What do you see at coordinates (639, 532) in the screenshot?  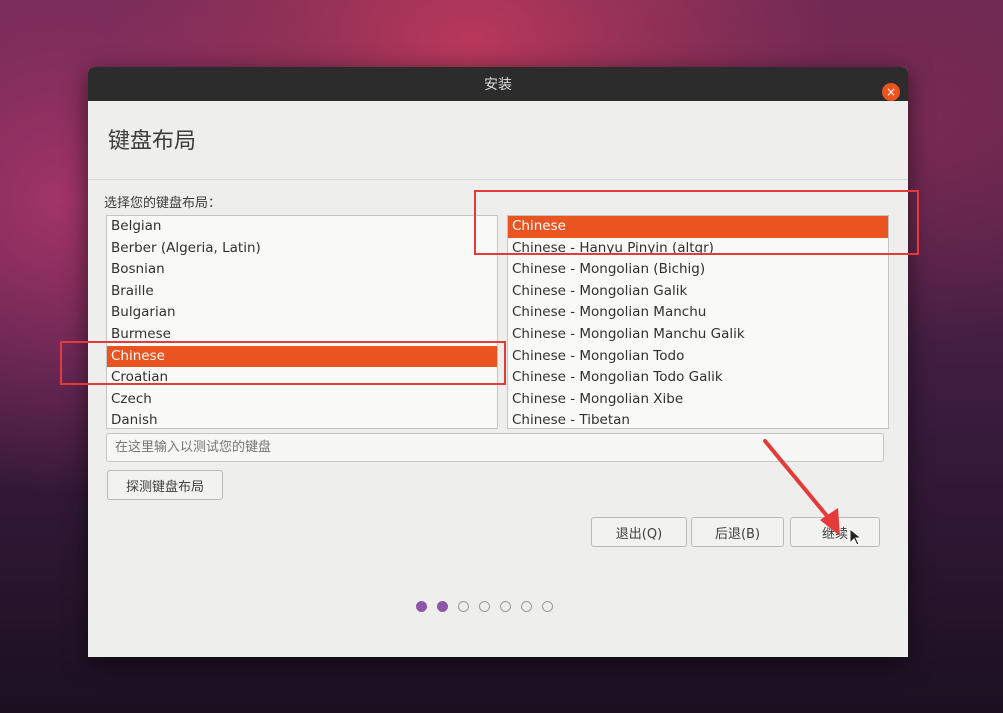 I see `quit-button: 退出(Q)` at bounding box center [639, 532].